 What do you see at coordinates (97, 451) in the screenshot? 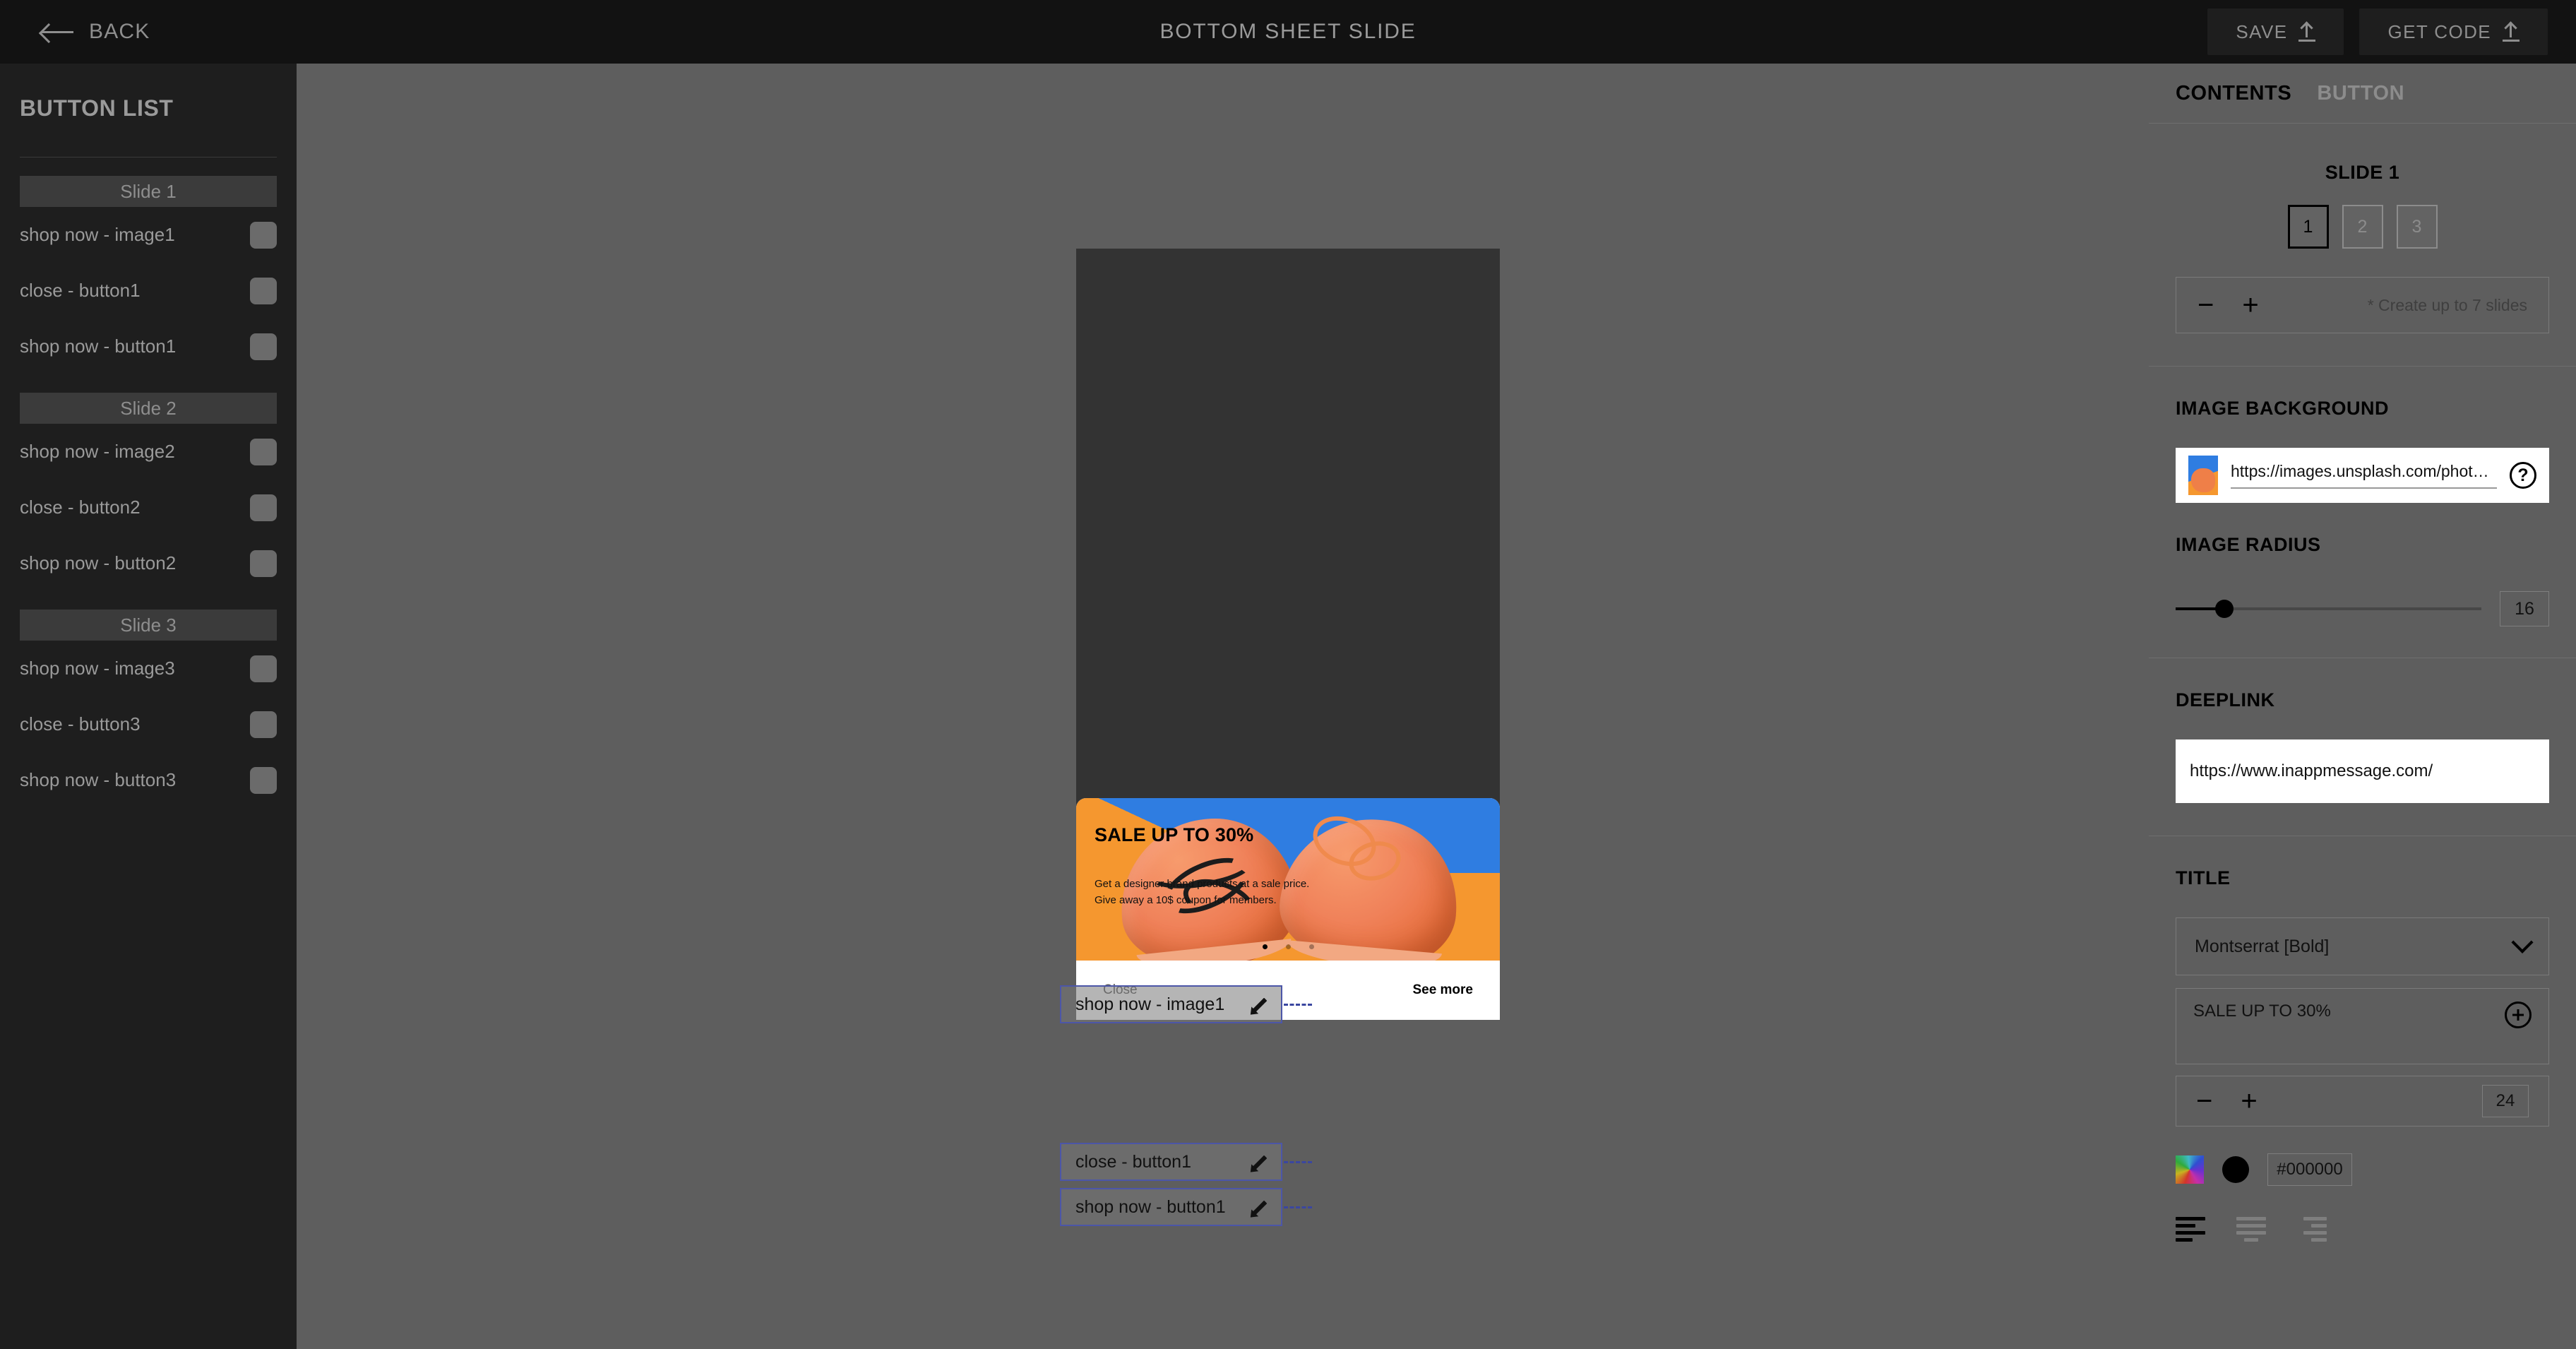
I see `sidebar-item-label: shop now - image2` at bounding box center [97, 451].